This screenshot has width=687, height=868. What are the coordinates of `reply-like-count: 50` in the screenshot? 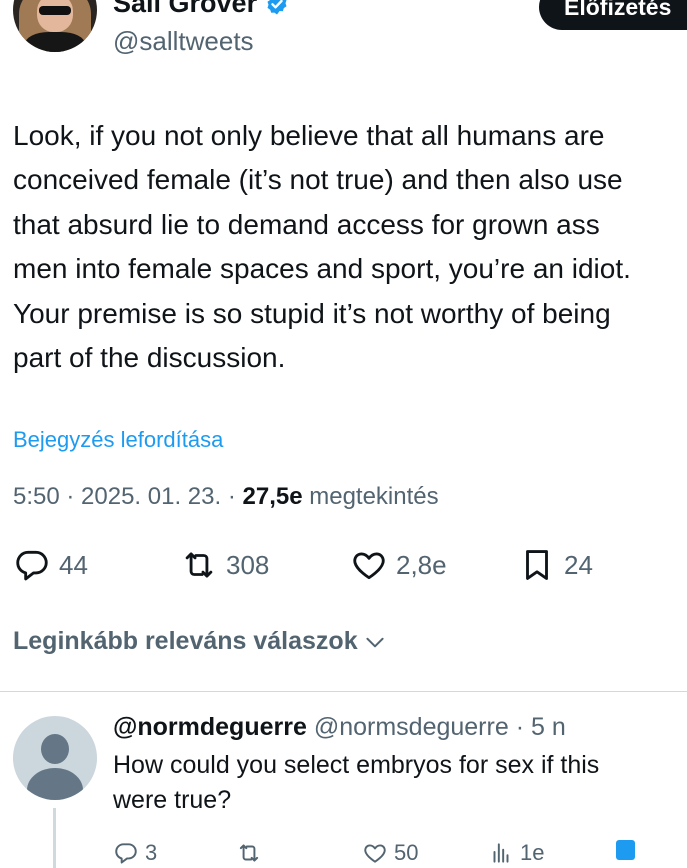 It's located at (406, 852).